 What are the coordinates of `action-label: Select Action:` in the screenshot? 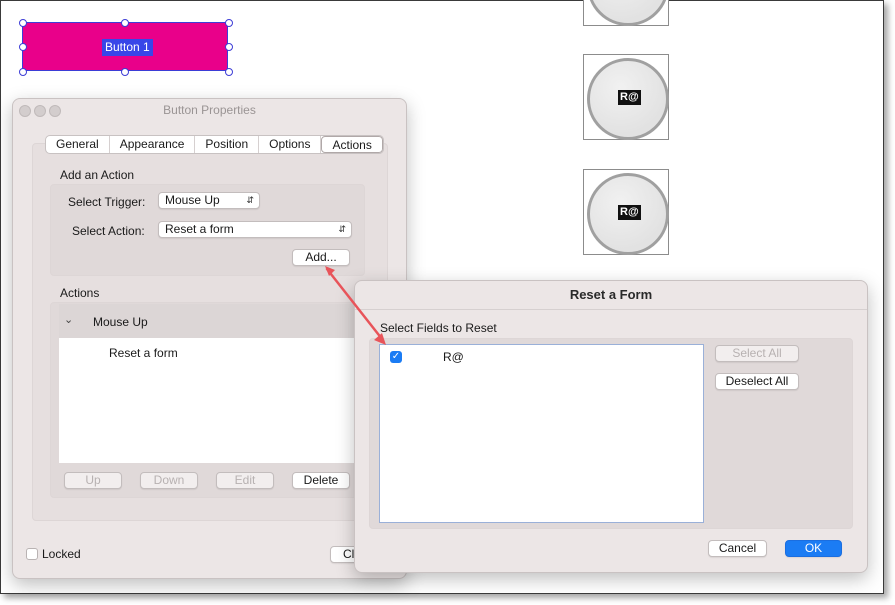 It's located at (108, 231).